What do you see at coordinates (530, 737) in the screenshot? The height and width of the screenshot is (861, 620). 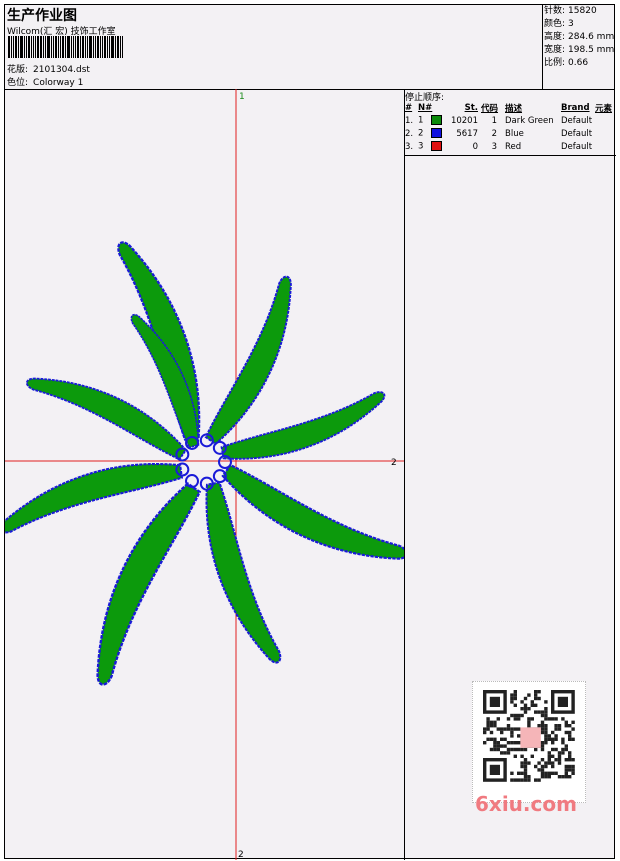 I see `qr-logo` at bounding box center [530, 737].